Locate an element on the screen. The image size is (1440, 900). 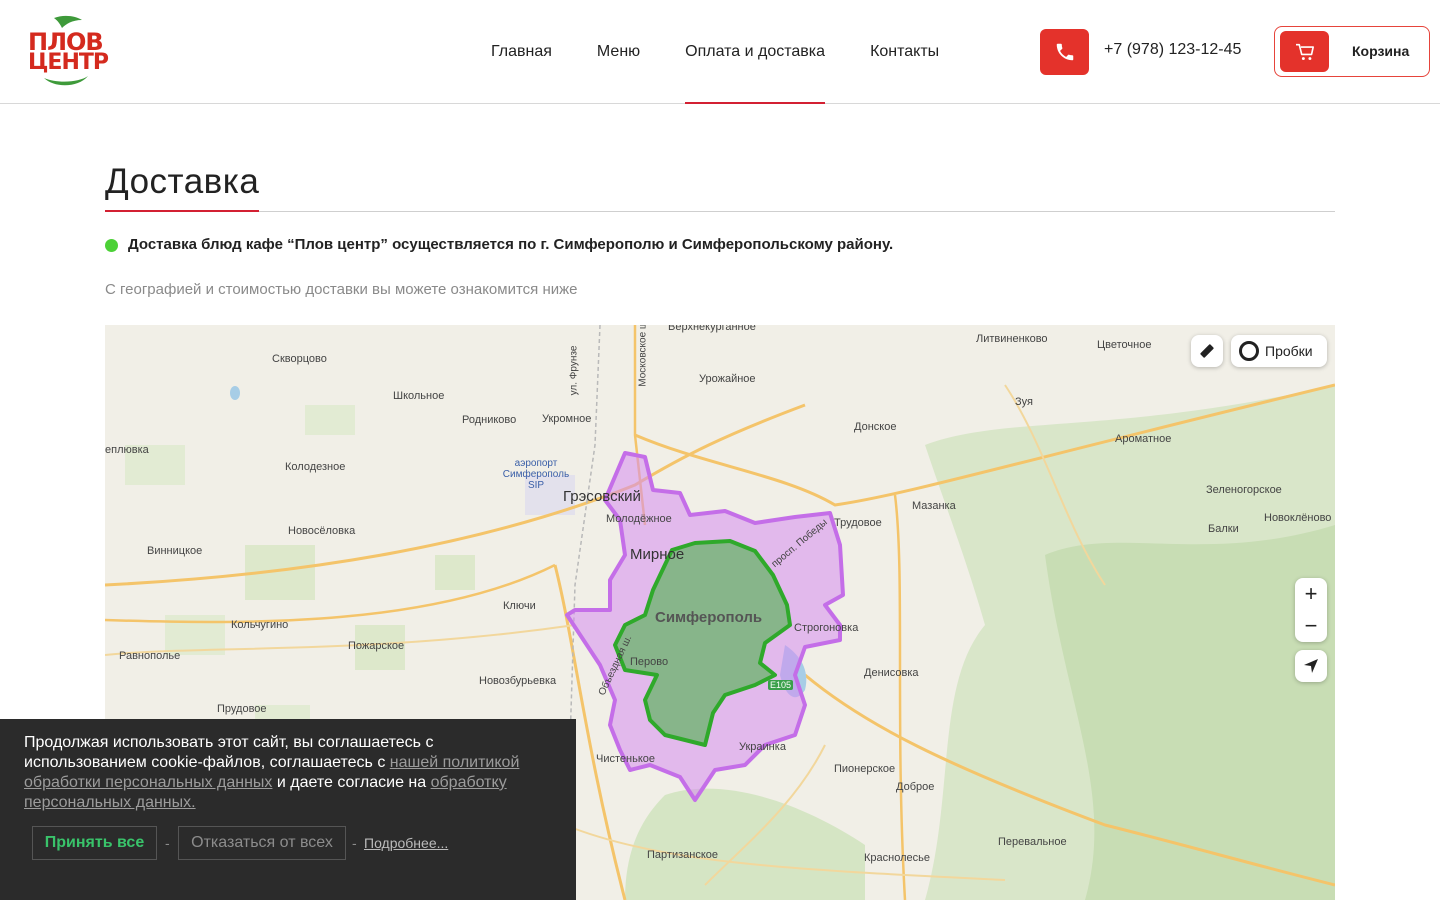
nav-item-contacts: Контакты is located at coordinates (904, 52).